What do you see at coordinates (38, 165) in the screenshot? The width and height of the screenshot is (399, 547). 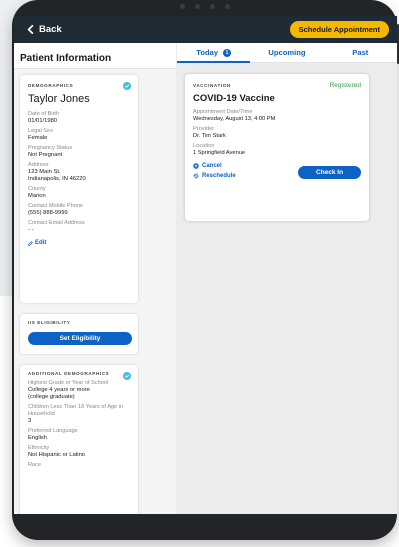 I see `field-label: Address` at bounding box center [38, 165].